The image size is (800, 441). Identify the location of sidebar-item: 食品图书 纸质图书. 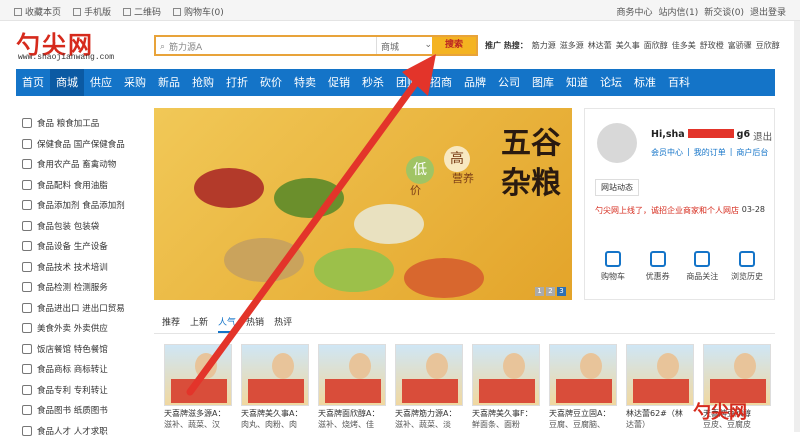
(79, 410).